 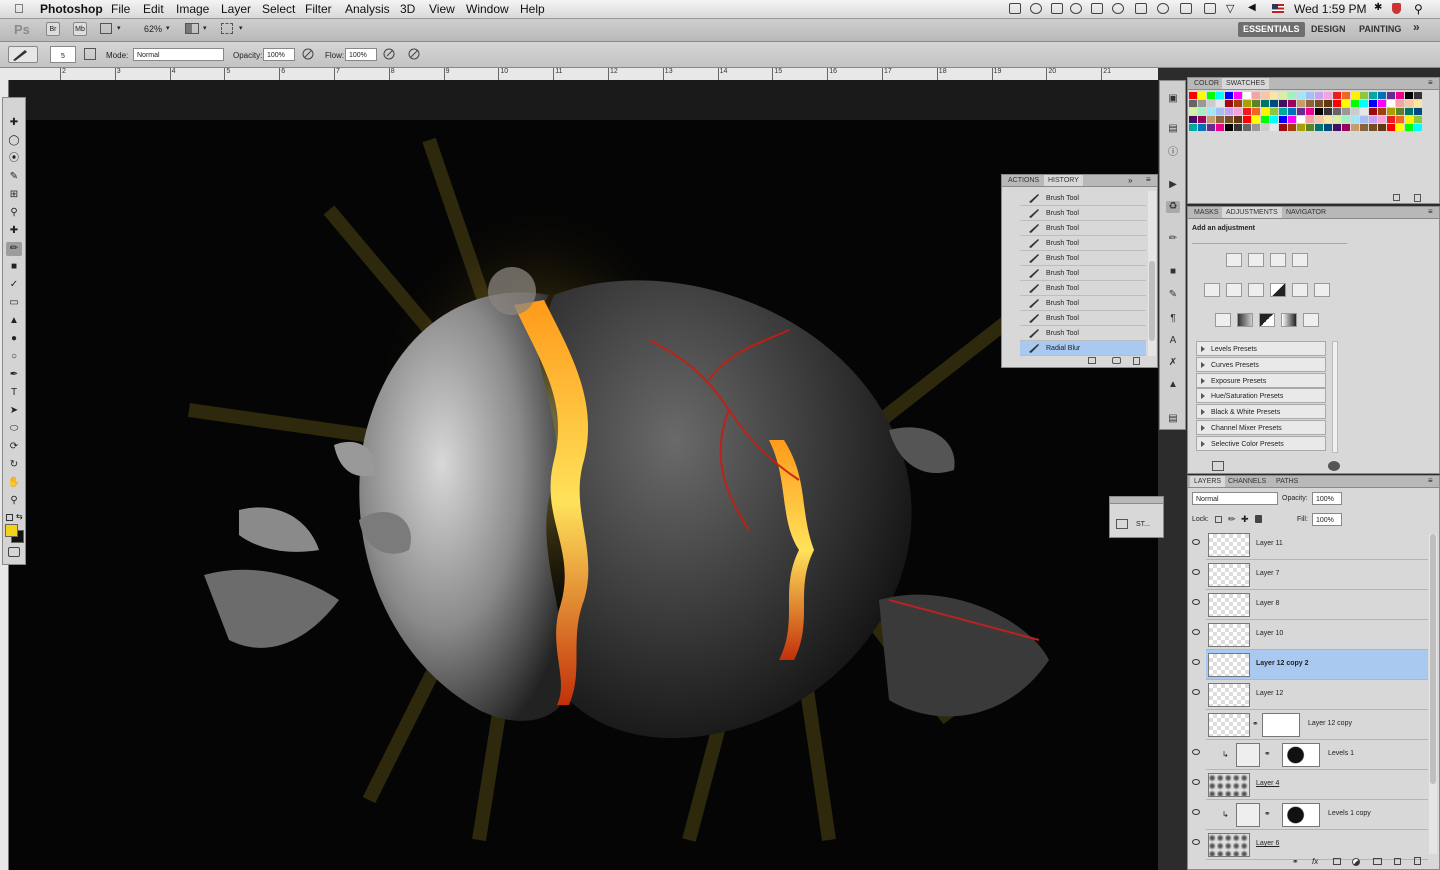 What do you see at coordinates (14, 213) in the screenshot?
I see `eyedropper-tool-icon: ⚲` at bounding box center [14, 213].